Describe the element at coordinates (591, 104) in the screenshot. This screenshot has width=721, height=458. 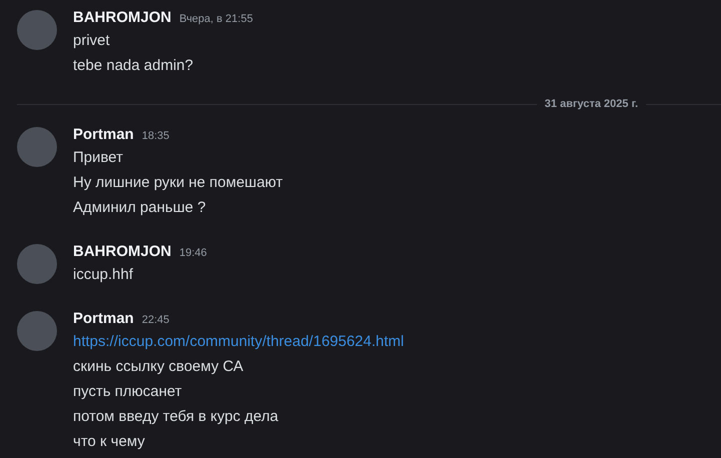
I see `date-divider-label: 31 августа 2025 г.` at that location.